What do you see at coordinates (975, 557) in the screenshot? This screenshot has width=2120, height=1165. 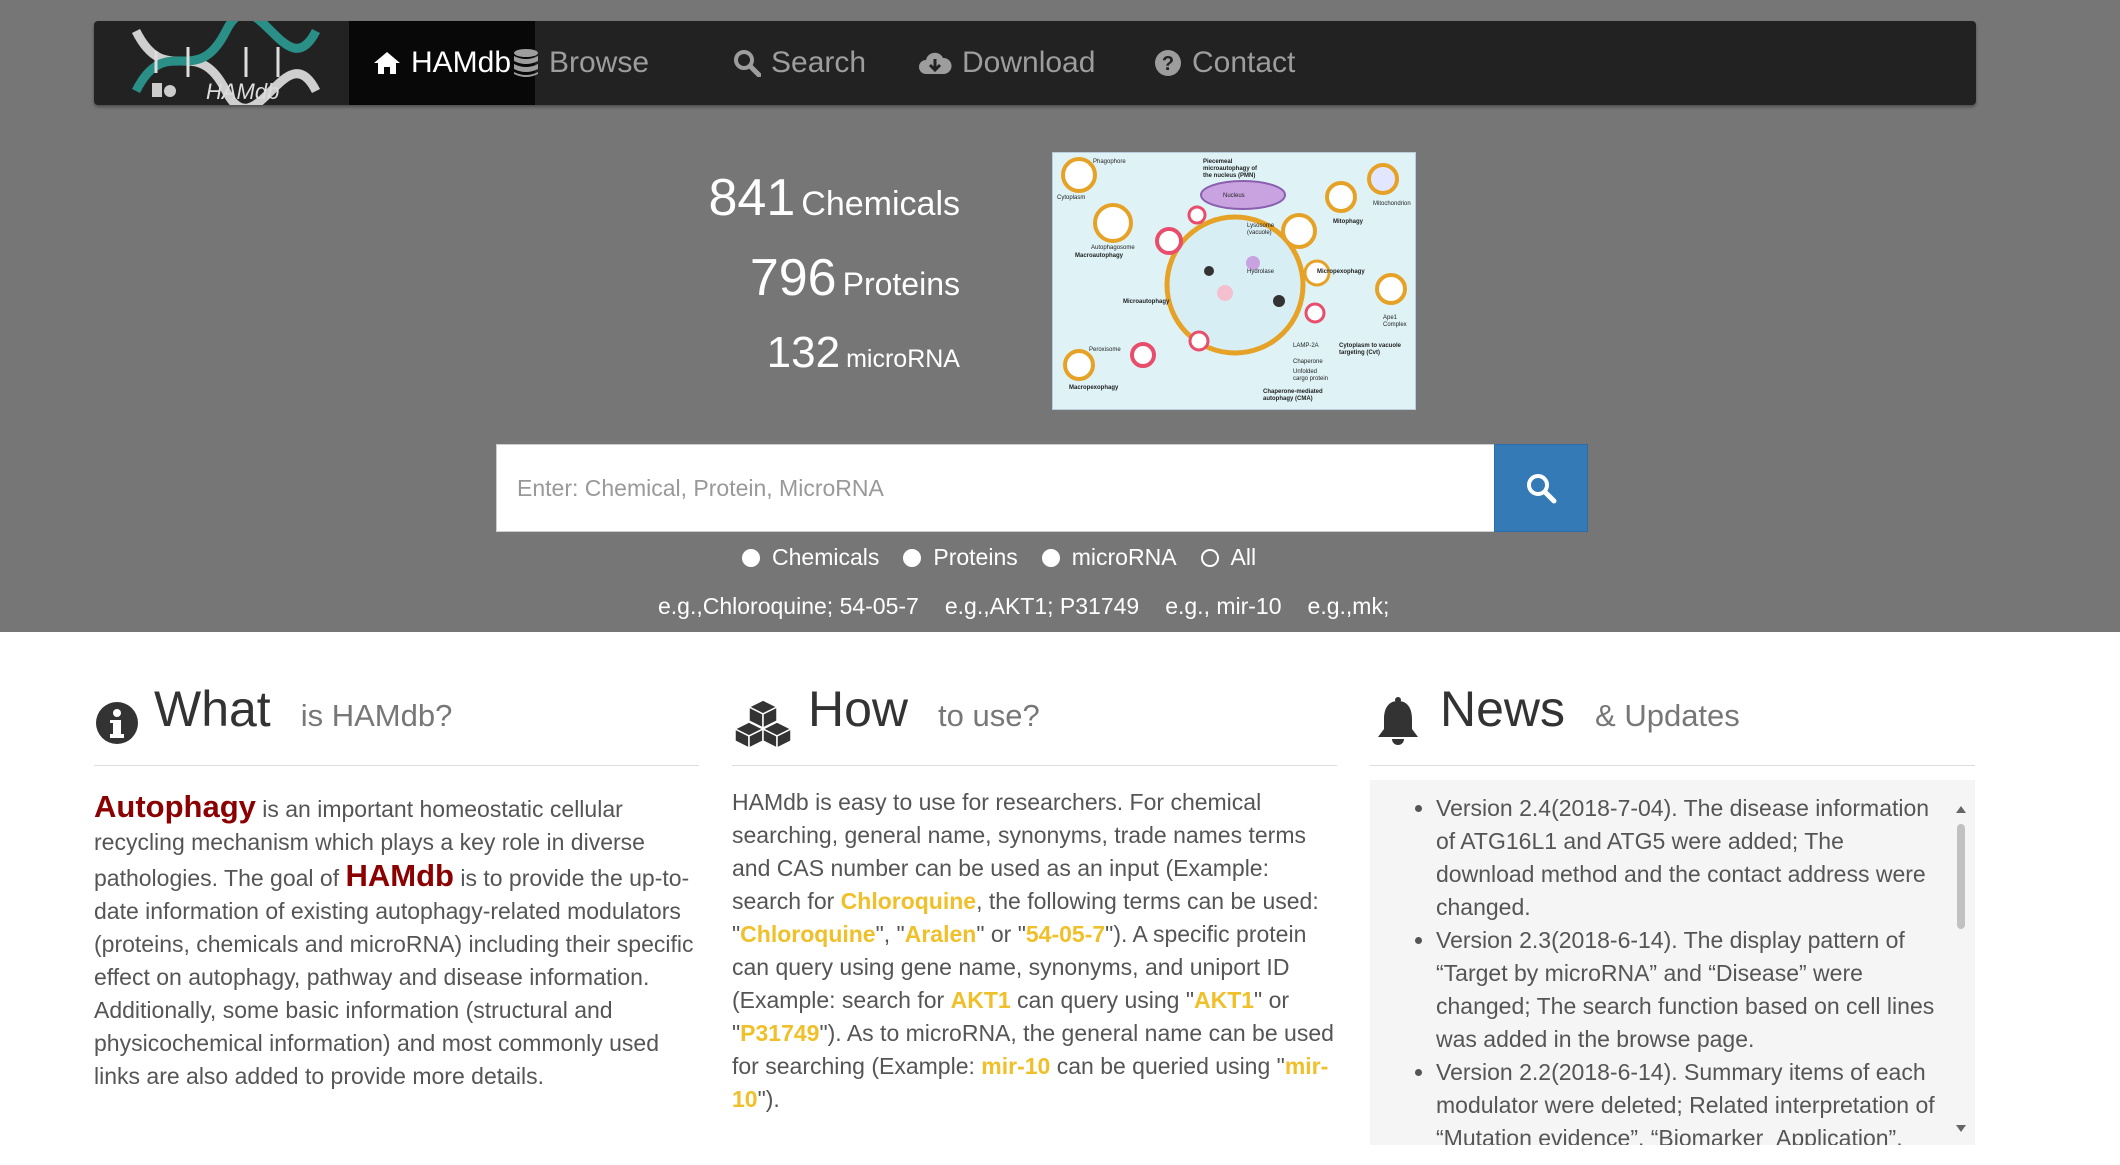 I see `radio-proteins-label: Proteins` at bounding box center [975, 557].